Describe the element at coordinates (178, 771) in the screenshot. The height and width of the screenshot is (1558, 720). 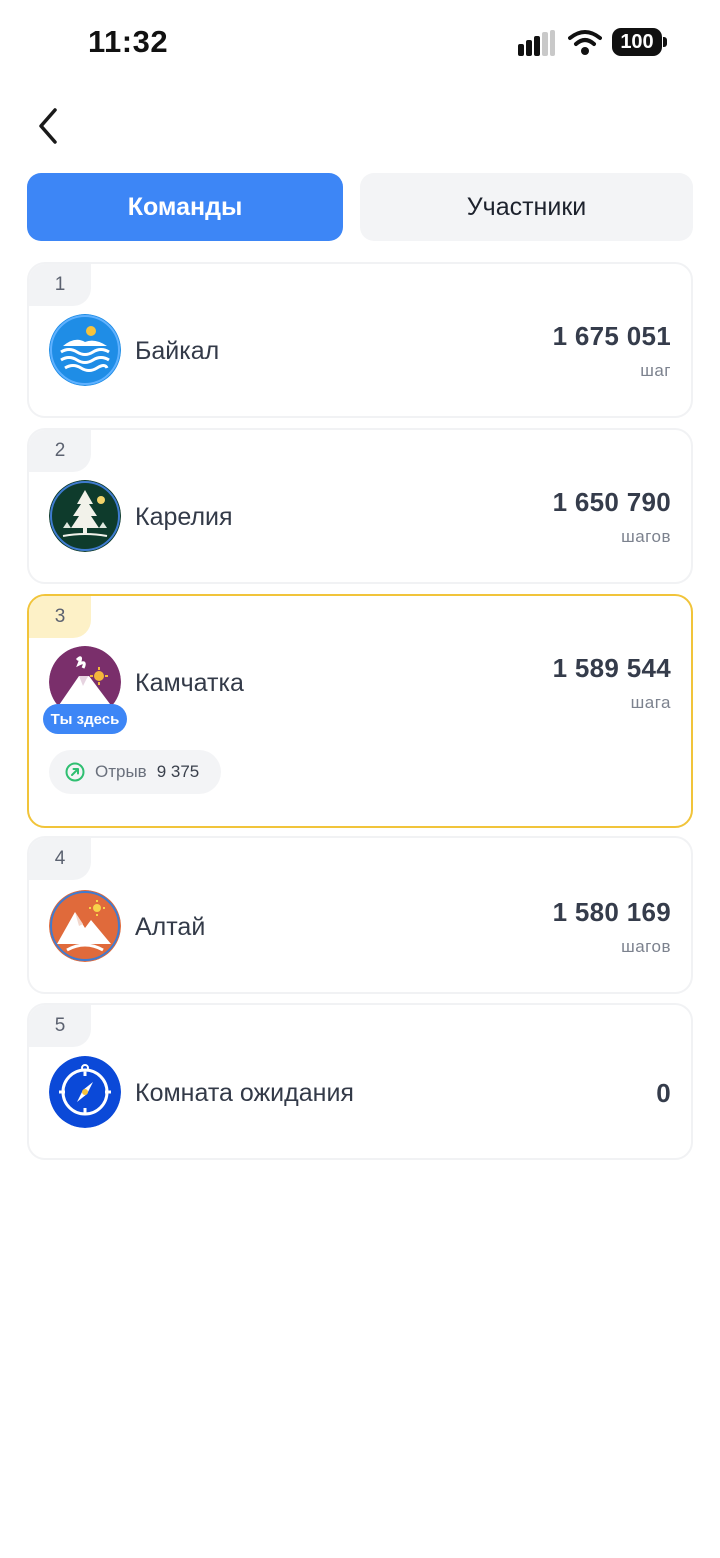
I see `gap-value: 9 375` at that location.